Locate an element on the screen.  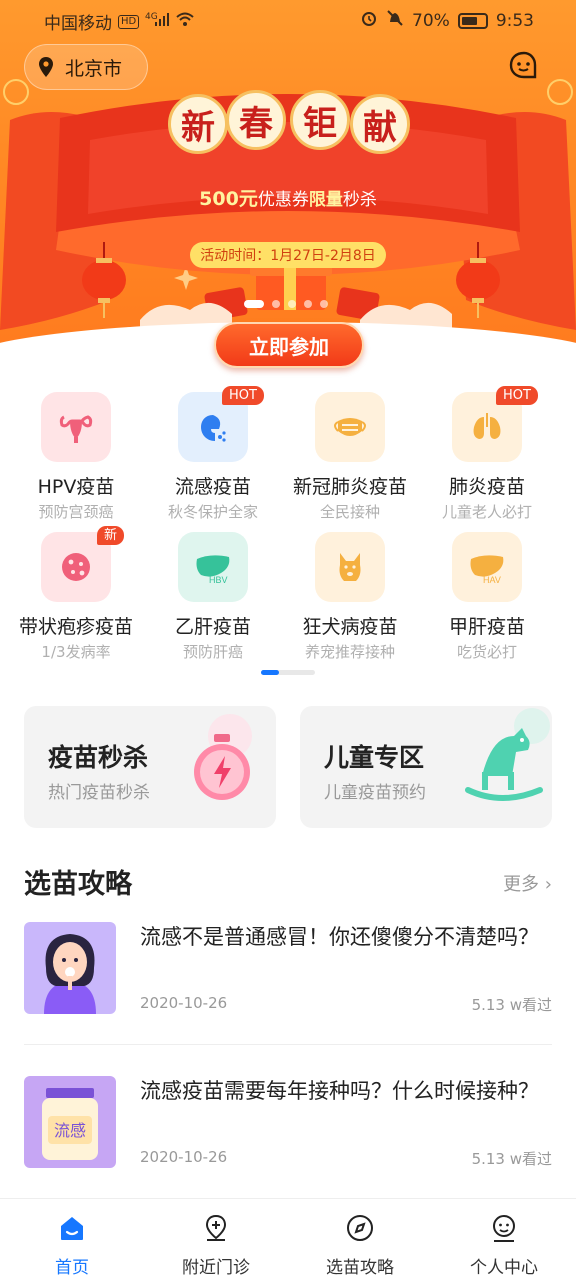
category-sub: 秋冬保护全家 is located at coordinates (212, 512).